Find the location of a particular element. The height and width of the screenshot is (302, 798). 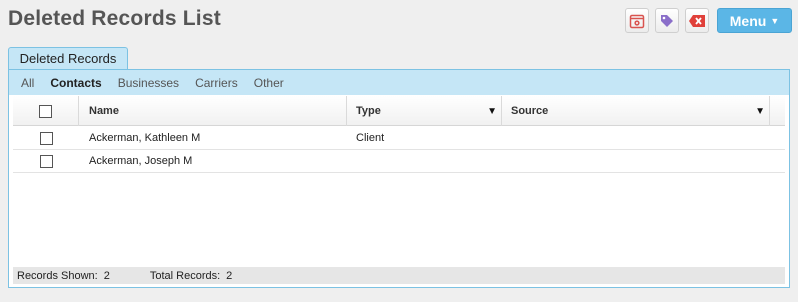

tag-button is located at coordinates (667, 20).